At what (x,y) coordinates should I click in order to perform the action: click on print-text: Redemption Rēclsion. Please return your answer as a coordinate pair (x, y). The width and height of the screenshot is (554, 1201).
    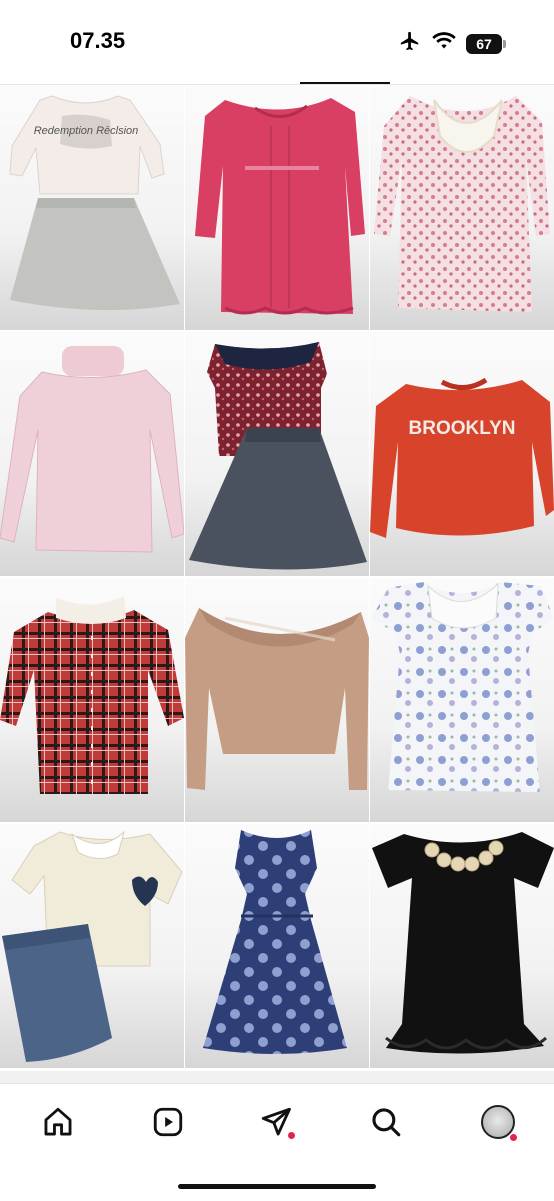
    Looking at the image, I should click on (86, 131).